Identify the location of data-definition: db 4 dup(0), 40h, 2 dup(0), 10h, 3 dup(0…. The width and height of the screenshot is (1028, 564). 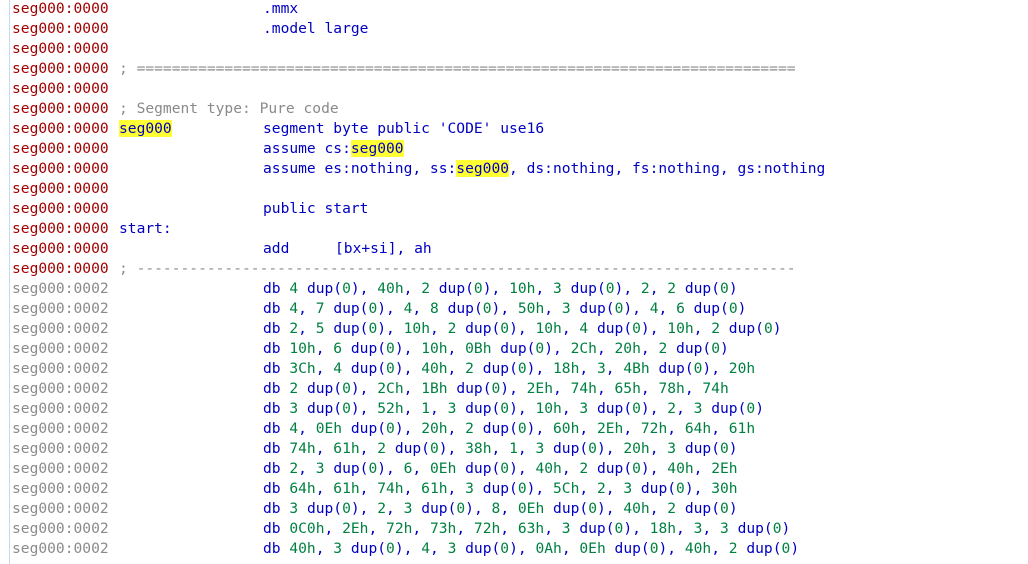
(500, 289).